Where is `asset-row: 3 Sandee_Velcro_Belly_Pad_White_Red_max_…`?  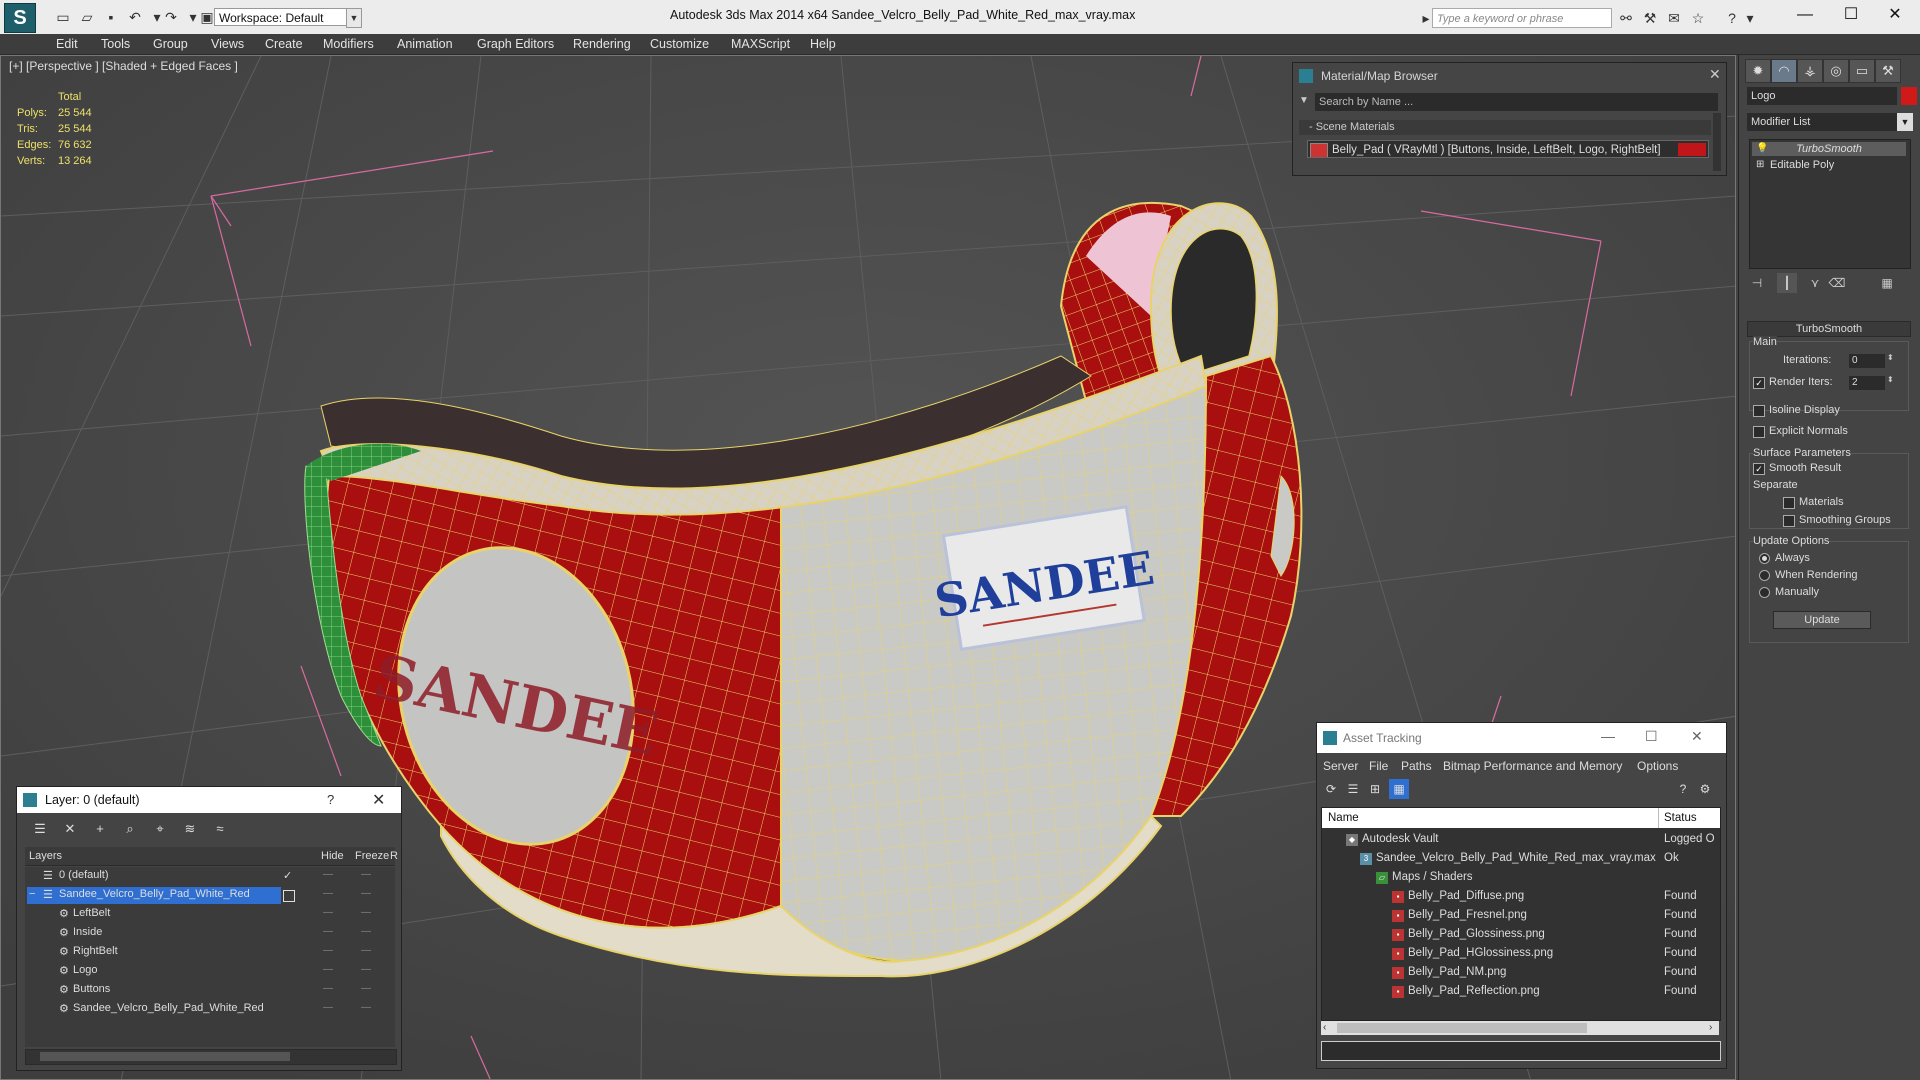 asset-row: 3 Sandee_Velcro_Belly_Pad_White_Red_max_… is located at coordinates (1521, 858).